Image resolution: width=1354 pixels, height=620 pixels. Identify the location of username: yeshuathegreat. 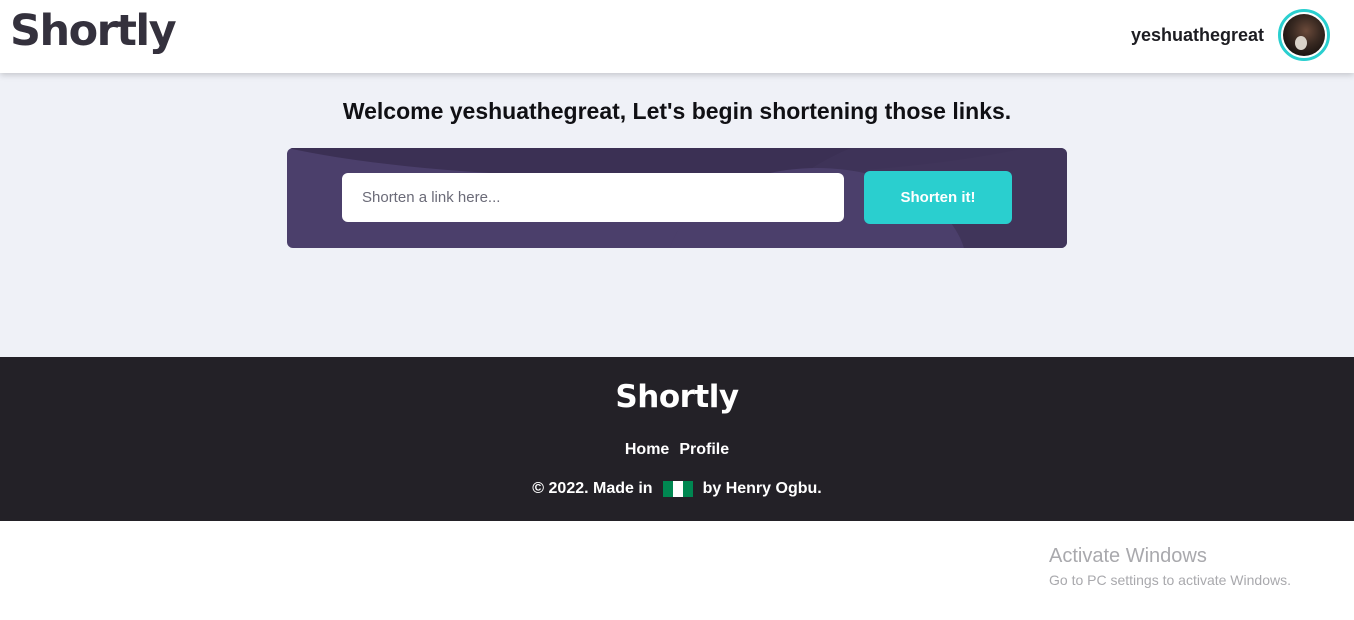
(1197, 35).